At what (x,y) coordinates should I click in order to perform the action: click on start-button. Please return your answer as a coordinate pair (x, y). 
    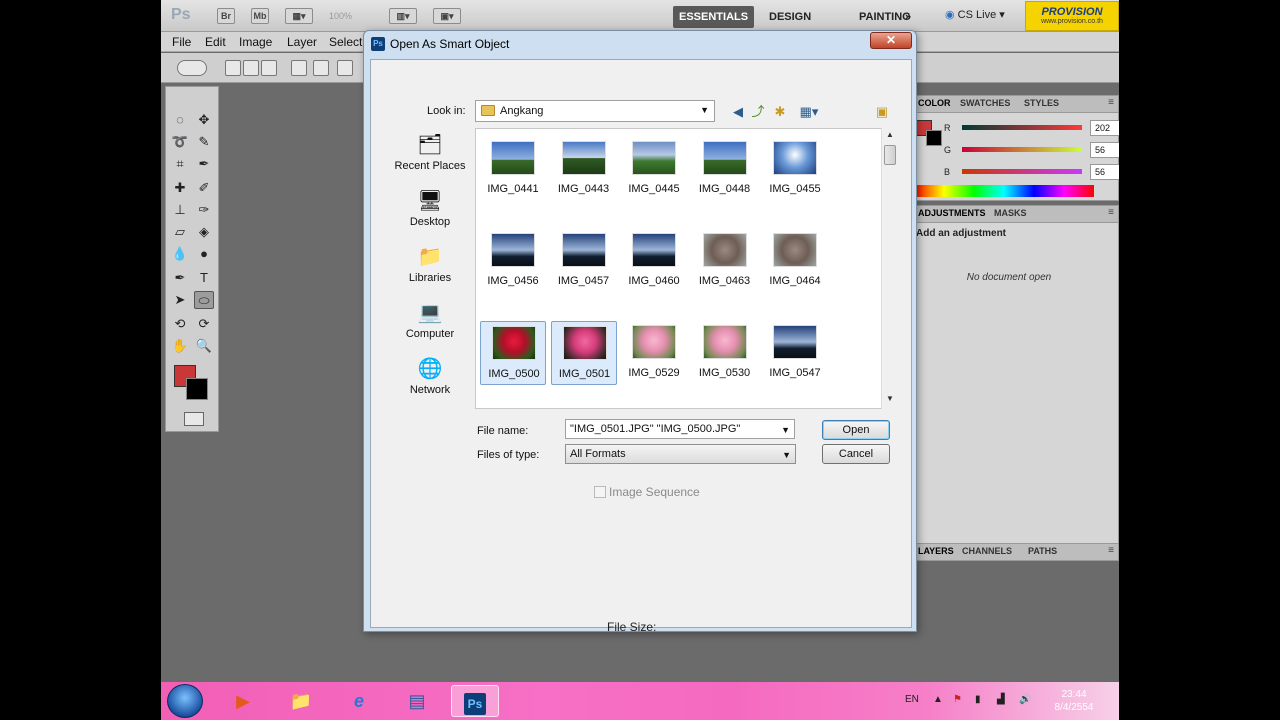
    Looking at the image, I should click on (185, 701).